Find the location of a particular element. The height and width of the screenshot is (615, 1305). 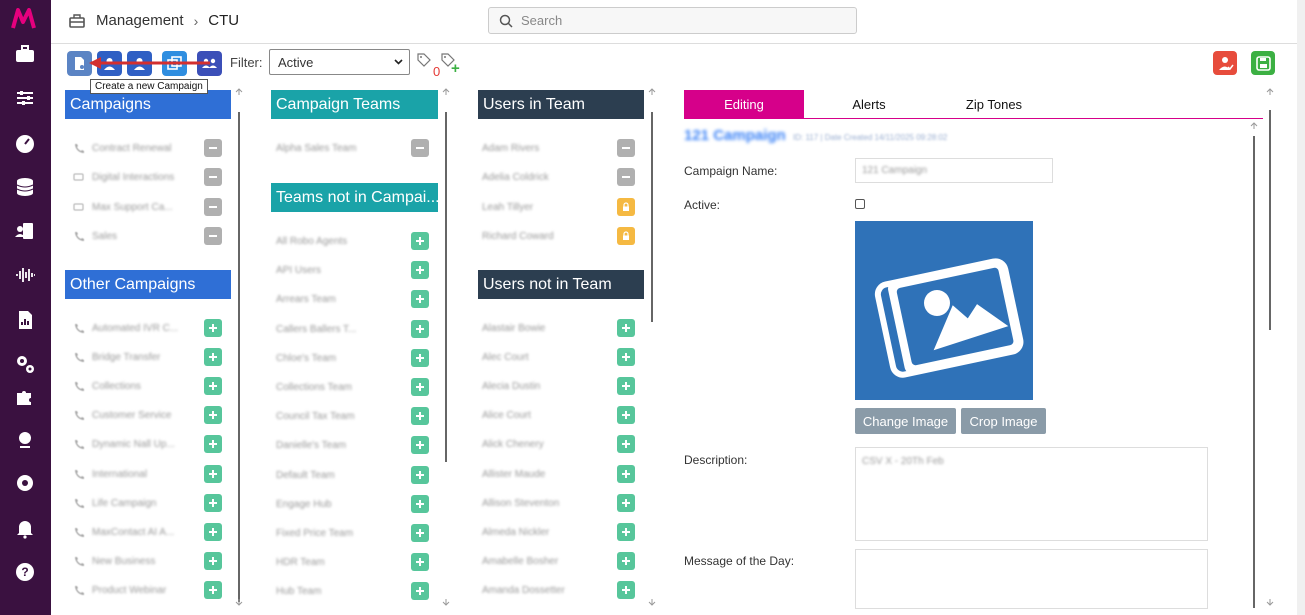

list-item: Allister Maude is located at coordinates (557, 474).